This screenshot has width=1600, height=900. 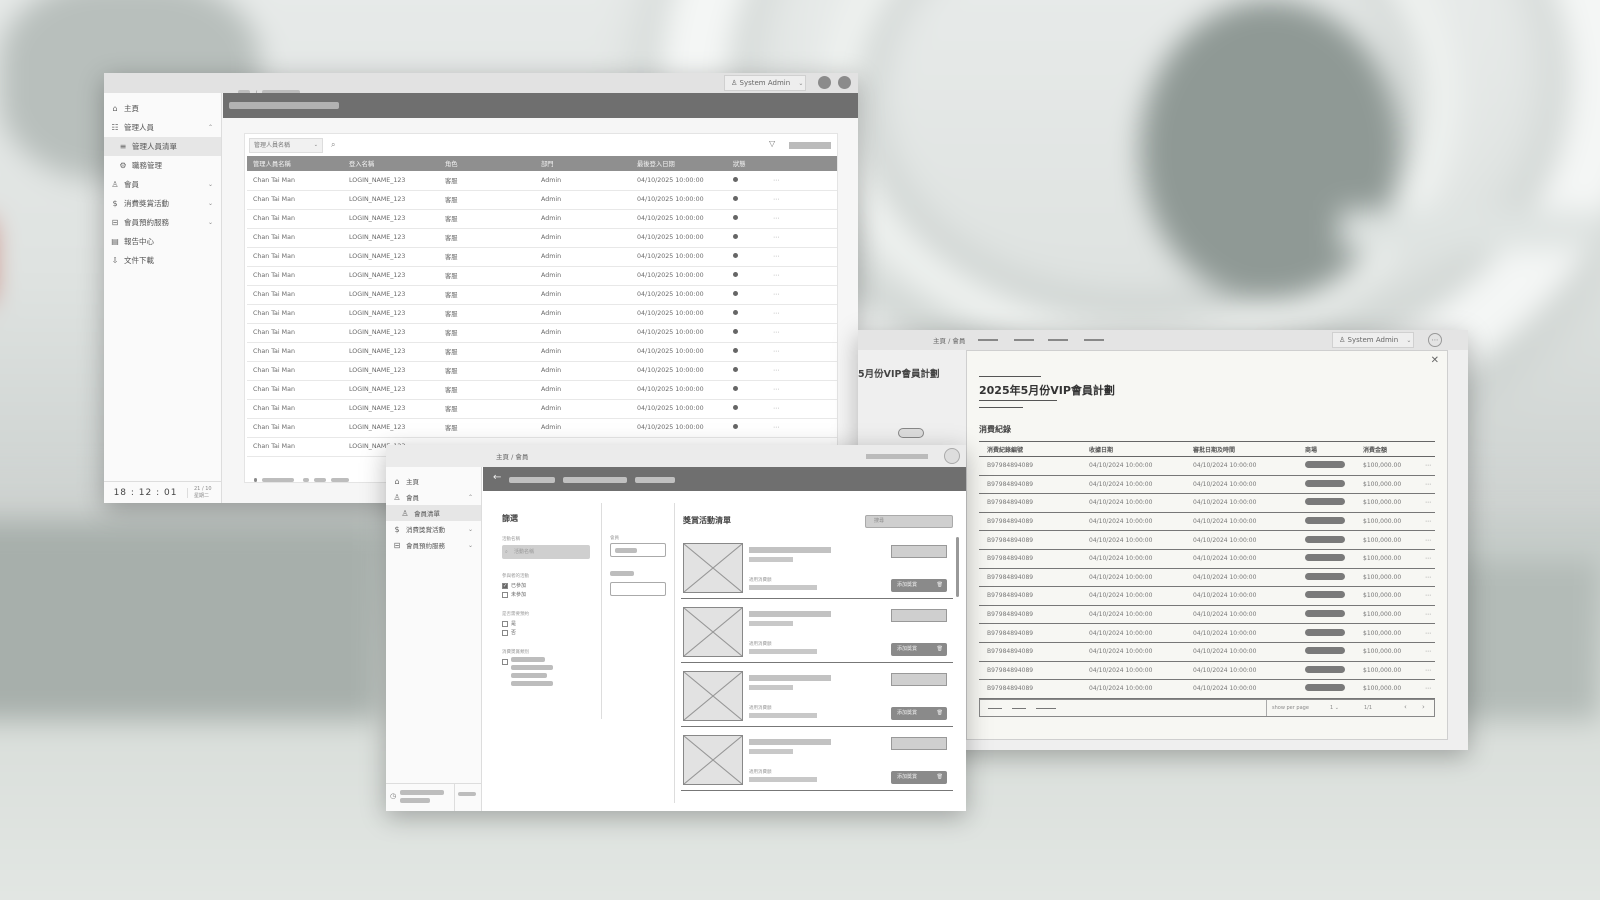 What do you see at coordinates (1435, 340) in the screenshot?
I see `chat-icon: ⋯` at bounding box center [1435, 340].